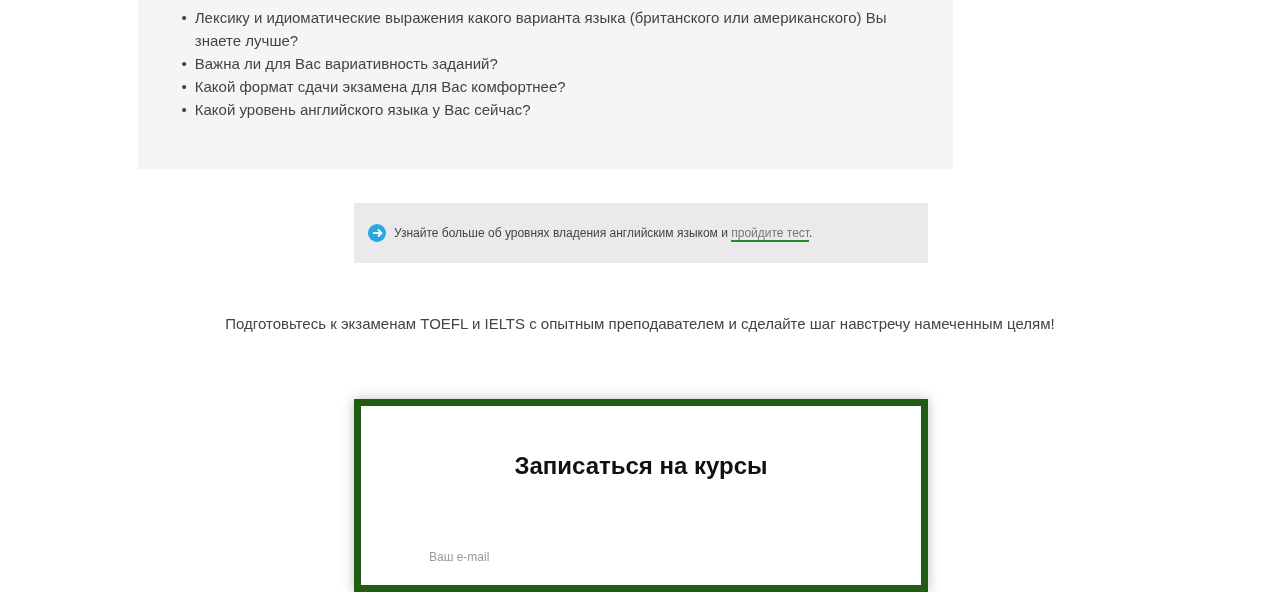 This screenshot has height=592, width=1280. What do you see at coordinates (640, 323) in the screenshot?
I see `call-to-action-text: Подготовьтесь к экзаменам TOEFL и IELTS с опытным преподавателем и сделайте шаг навстречу намеченным целям!` at bounding box center [640, 323].